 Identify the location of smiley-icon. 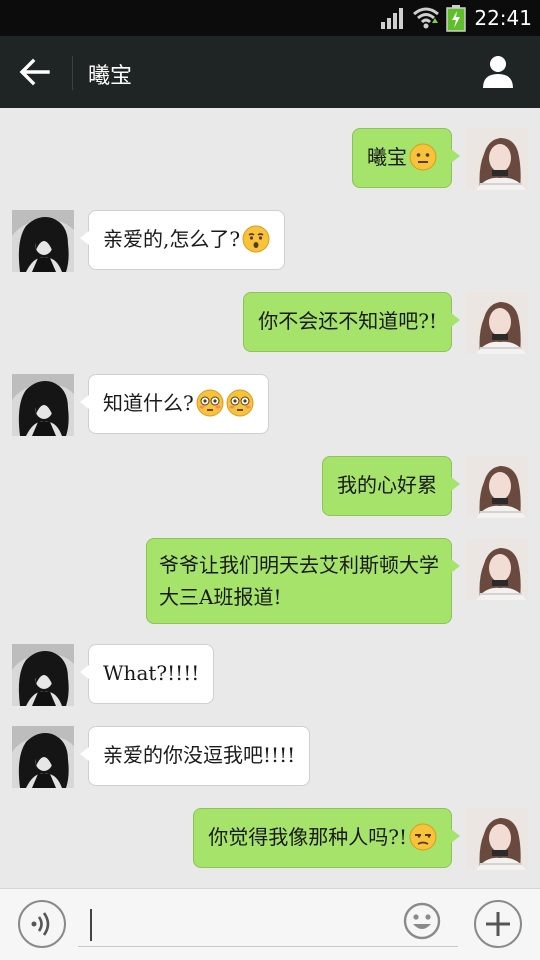
(422, 921).